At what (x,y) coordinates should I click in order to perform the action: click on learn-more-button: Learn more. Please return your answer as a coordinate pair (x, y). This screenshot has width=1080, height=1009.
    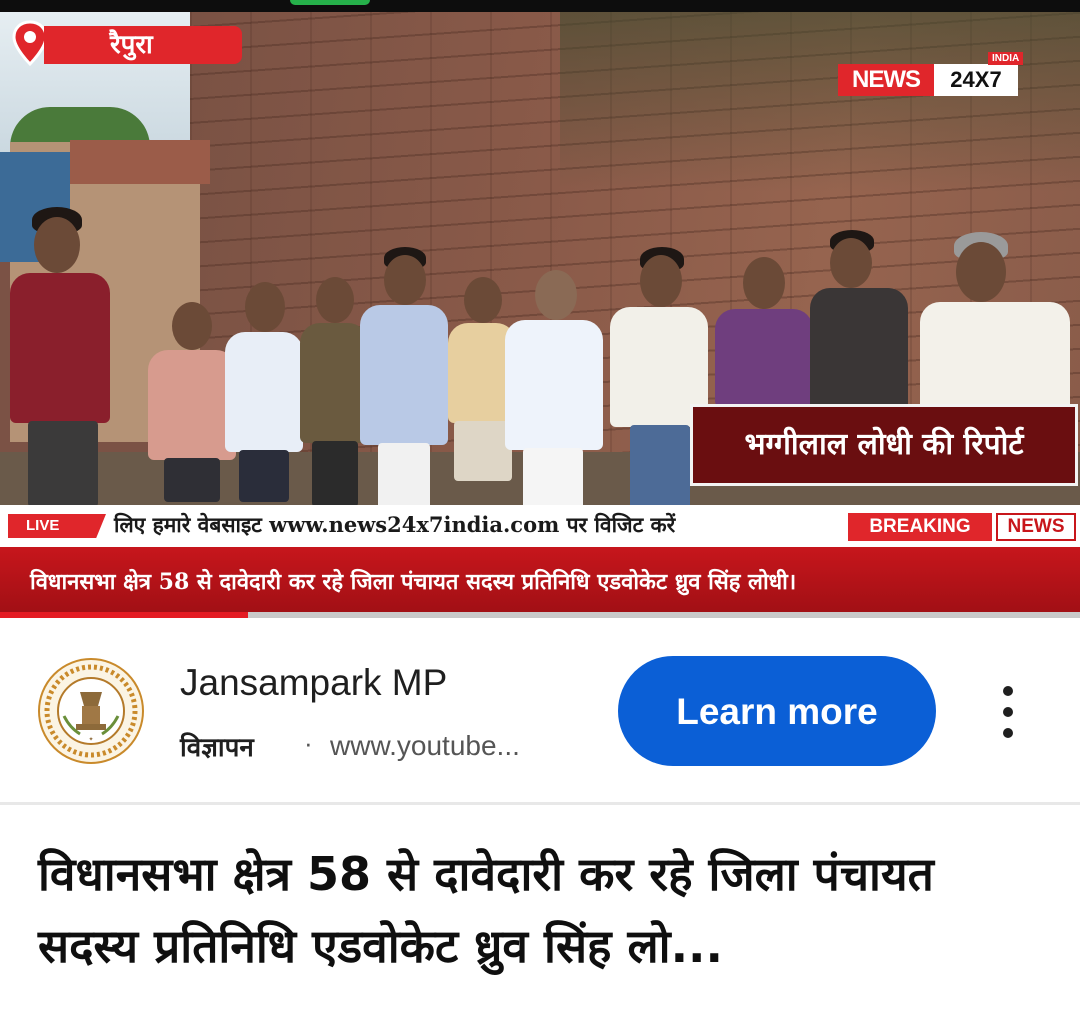
    Looking at the image, I should click on (777, 711).